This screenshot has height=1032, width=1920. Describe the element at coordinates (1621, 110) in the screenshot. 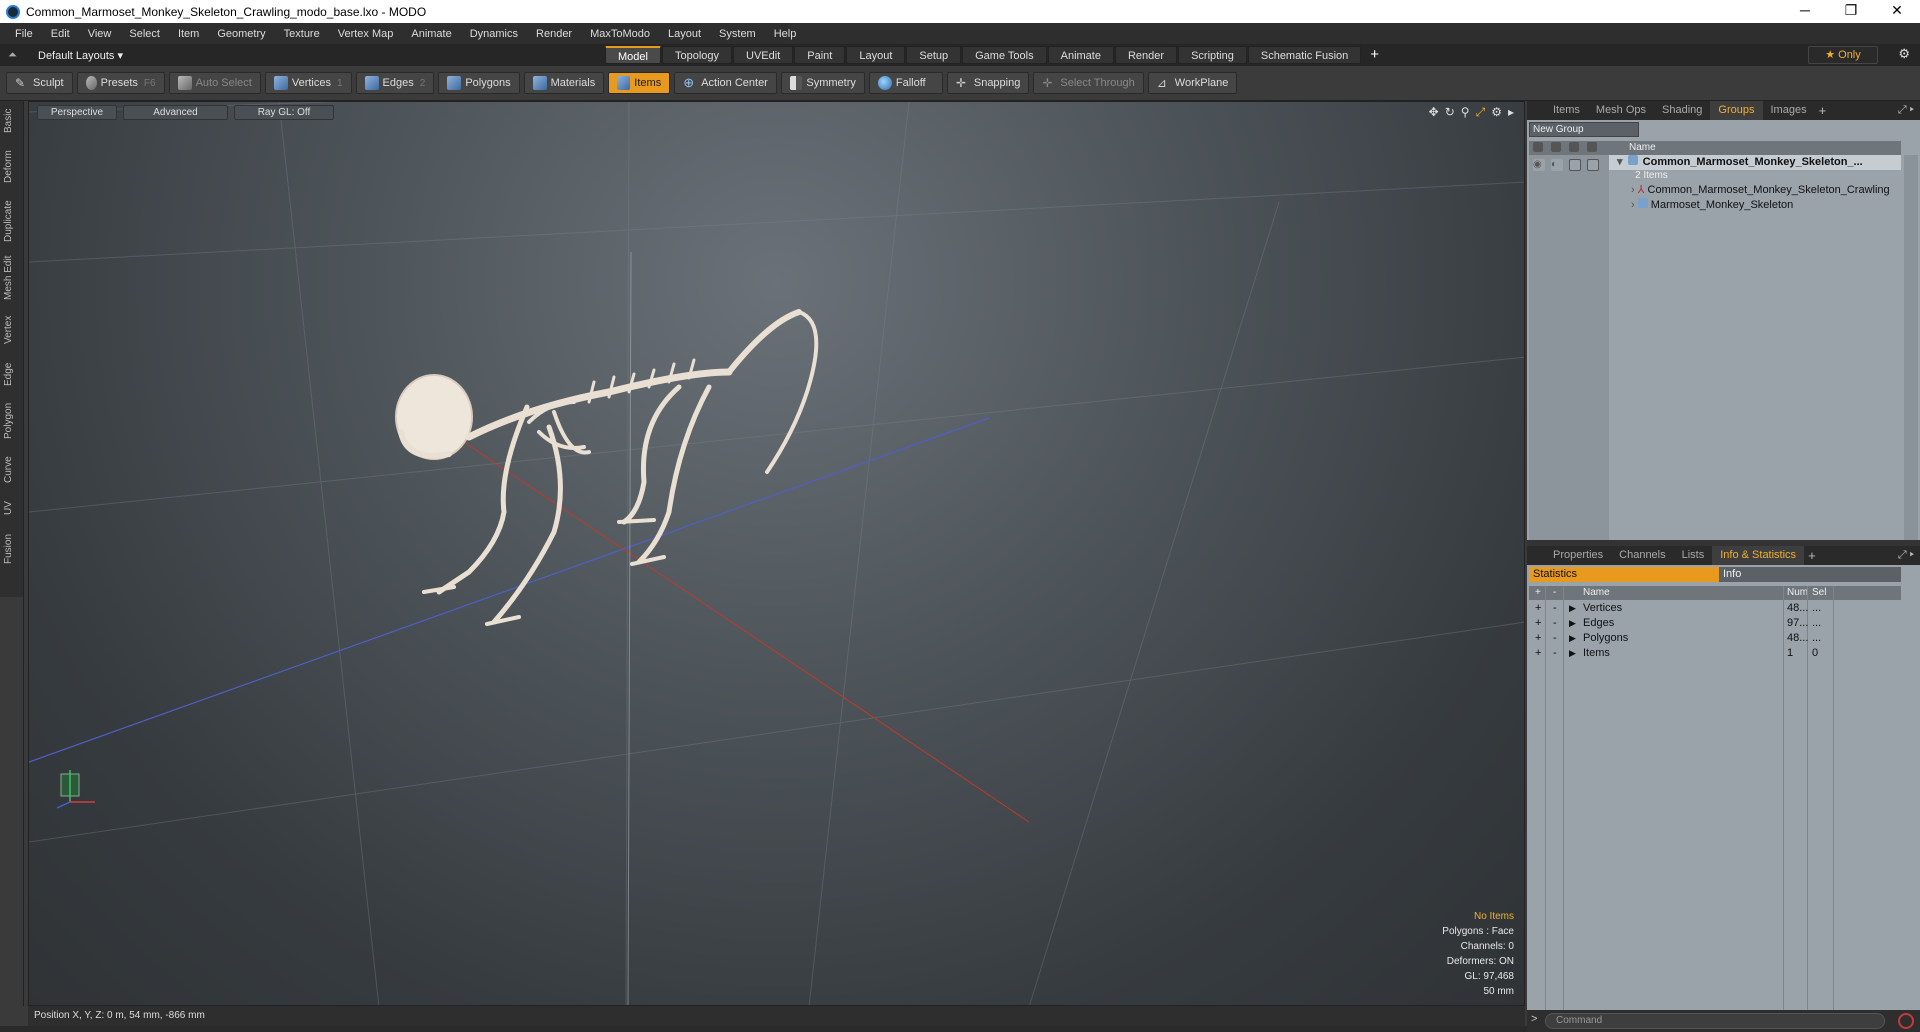

I see `tab-mesh-ops: Mesh Ops` at that location.